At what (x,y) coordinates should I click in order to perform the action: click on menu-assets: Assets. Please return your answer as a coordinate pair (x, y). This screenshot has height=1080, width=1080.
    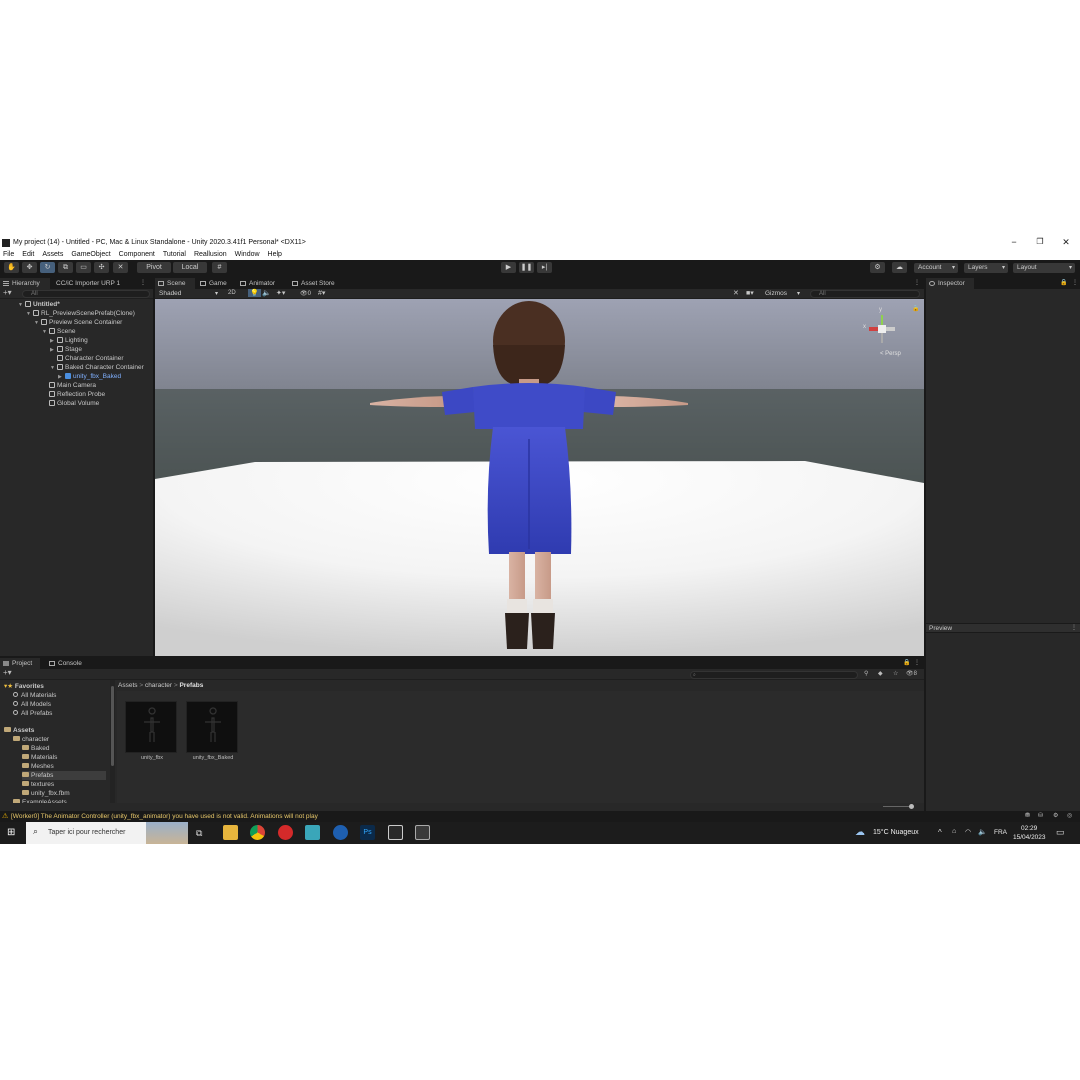
    Looking at the image, I should click on (52, 254).